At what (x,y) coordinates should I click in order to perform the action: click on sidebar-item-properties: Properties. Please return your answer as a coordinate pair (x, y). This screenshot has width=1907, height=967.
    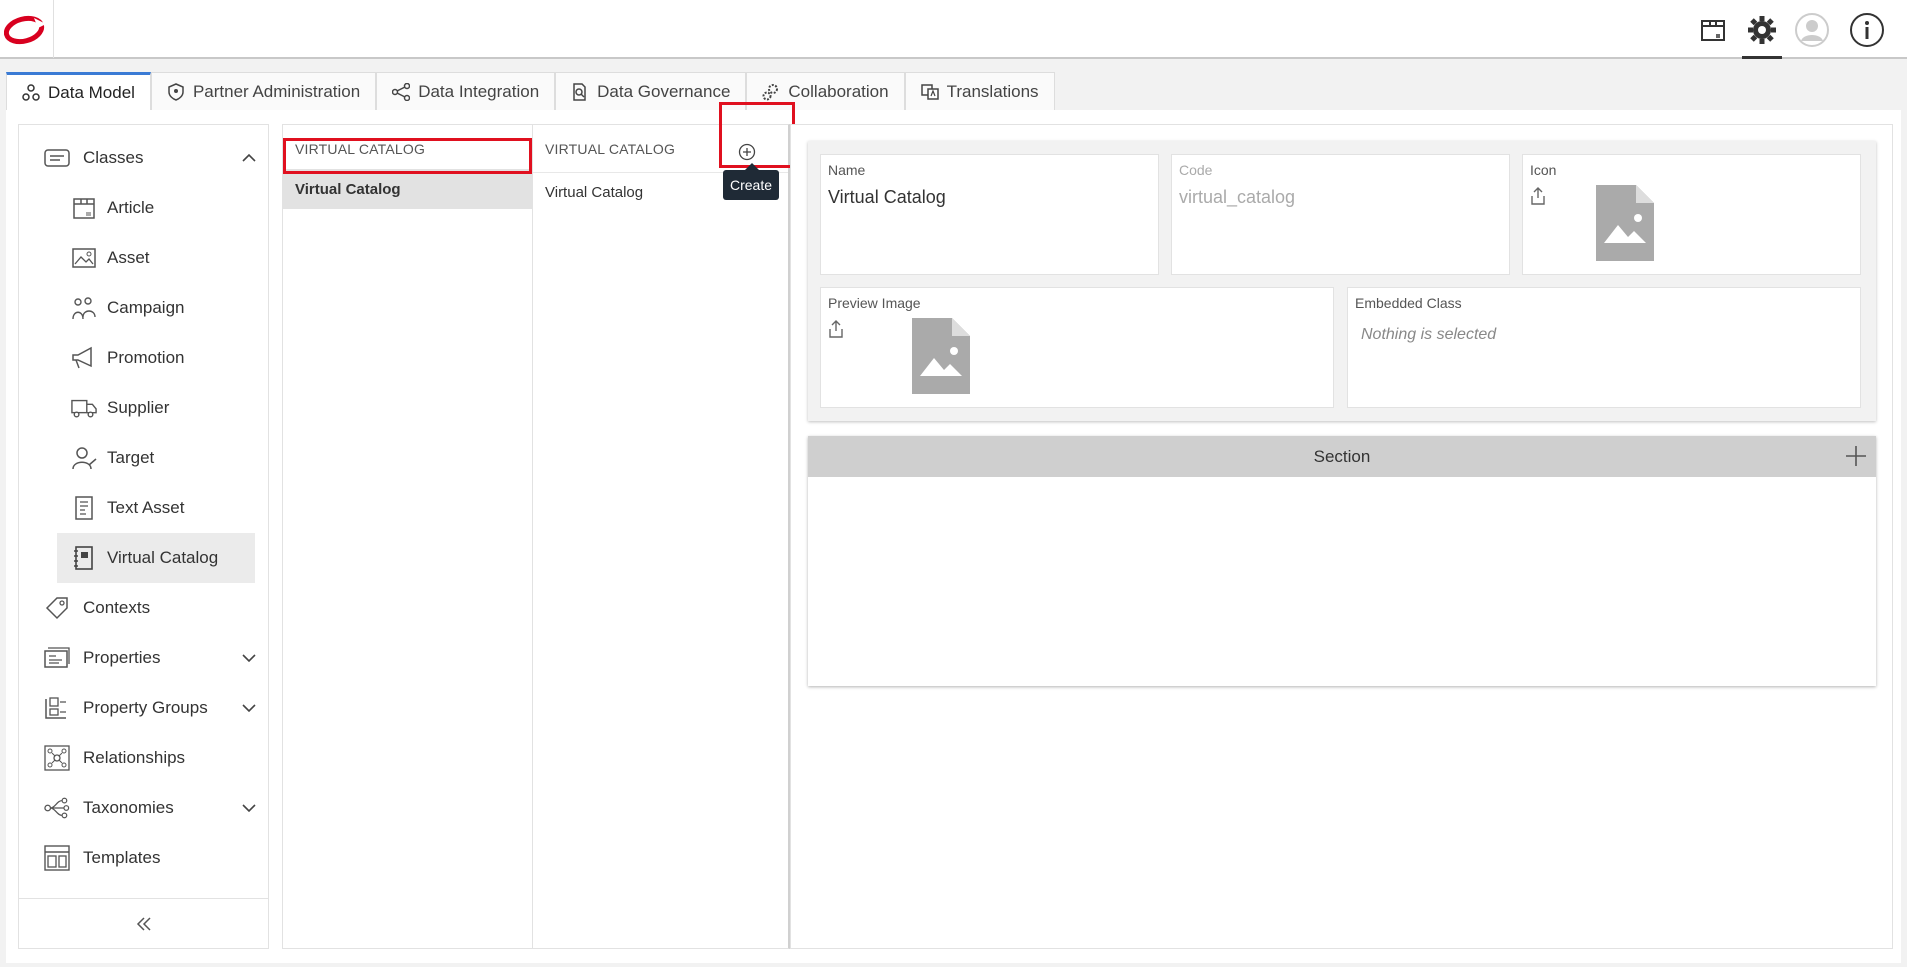
    Looking at the image, I should click on (143, 658).